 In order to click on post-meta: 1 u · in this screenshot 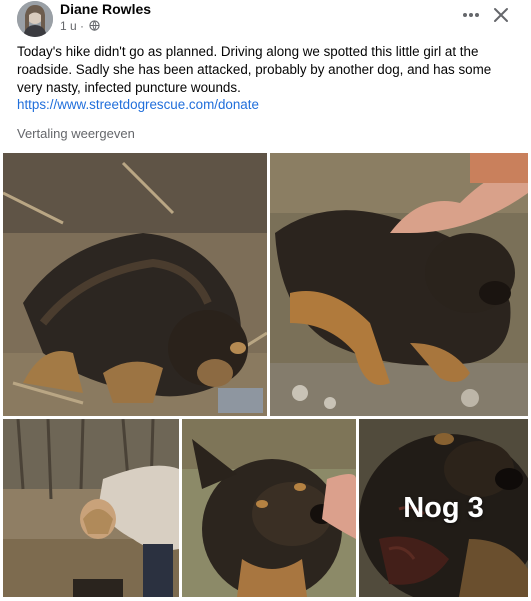, I will do `click(80, 26)`.